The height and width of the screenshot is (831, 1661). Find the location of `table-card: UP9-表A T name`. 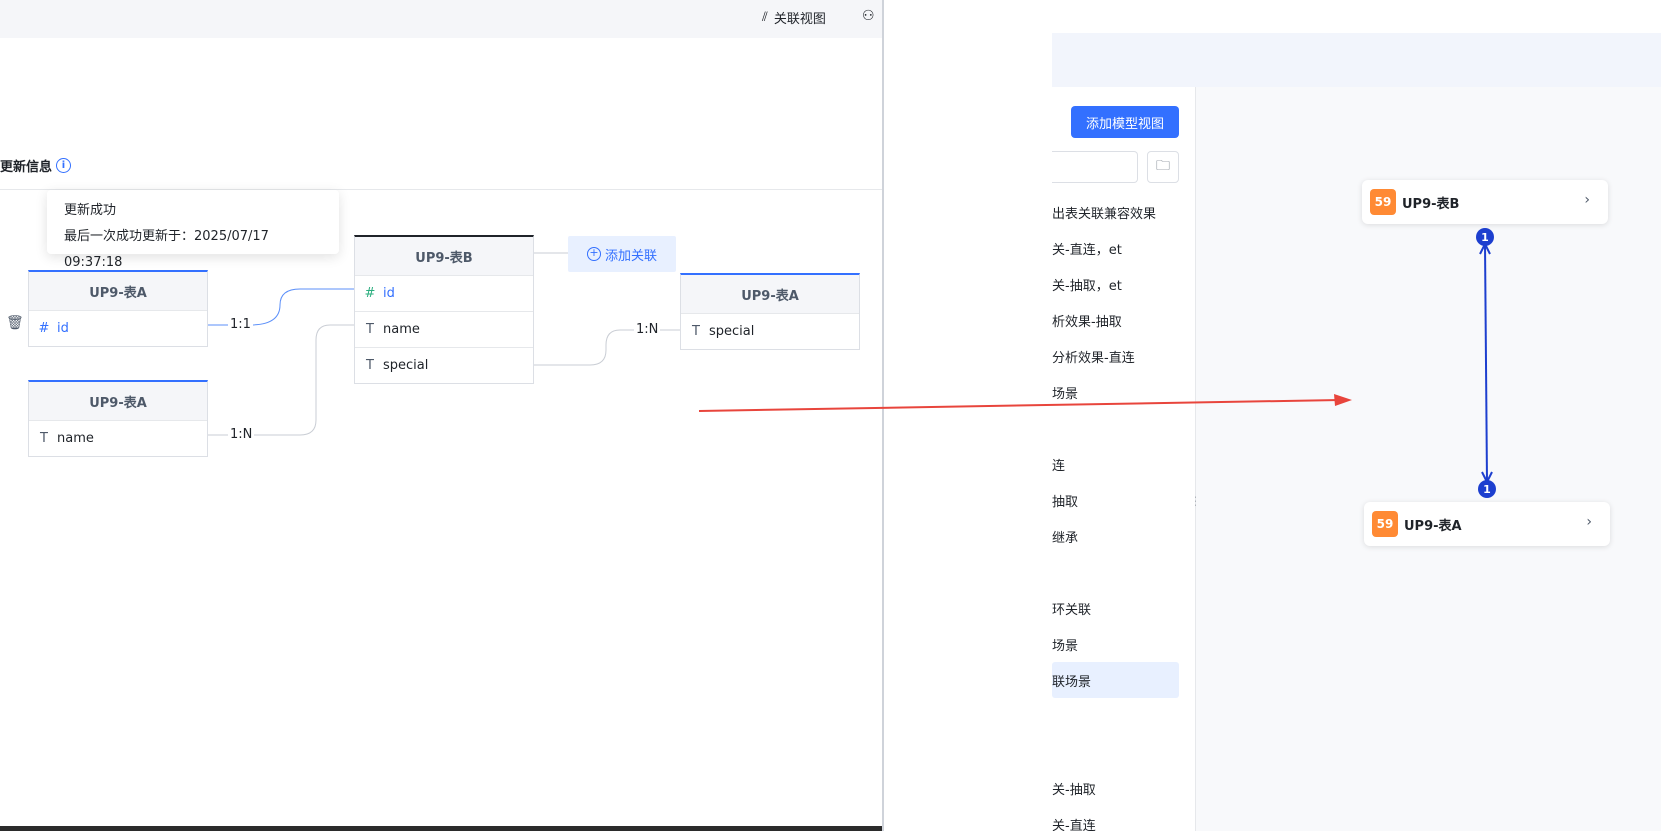

table-card: UP9-表A T name is located at coordinates (118, 418).